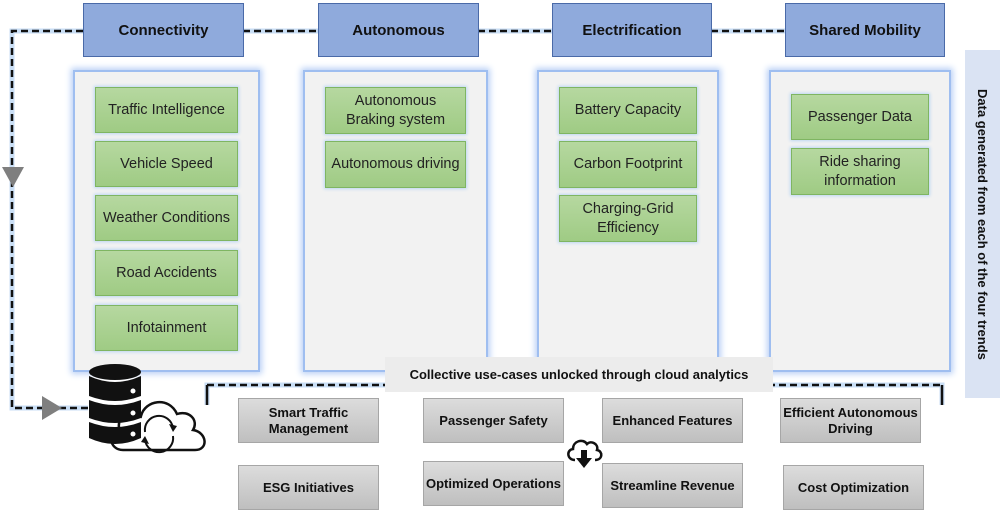 The height and width of the screenshot is (513, 1003). Describe the element at coordinates (308, 487) in the screenshot. I see `use-case-esg-initiatives: ESG Initiatives` at that location.